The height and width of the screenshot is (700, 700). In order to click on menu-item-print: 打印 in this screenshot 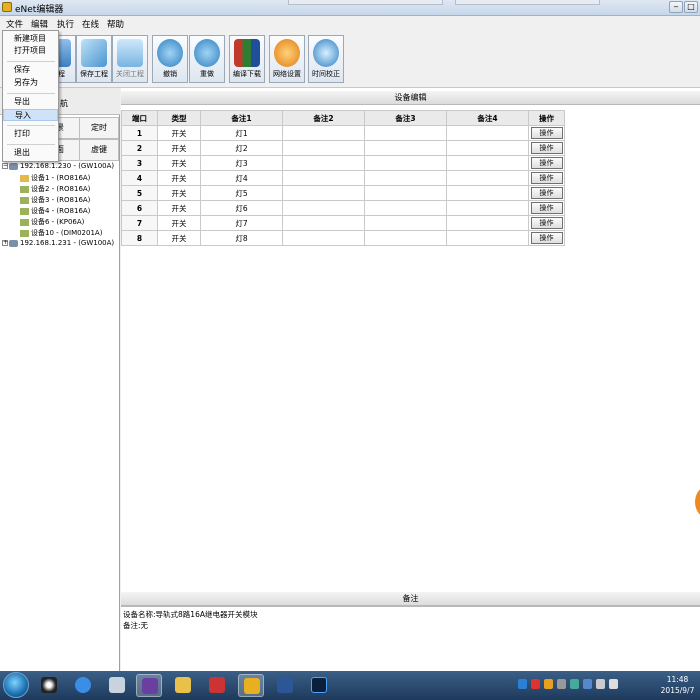, I will do `click(30, 134)`.